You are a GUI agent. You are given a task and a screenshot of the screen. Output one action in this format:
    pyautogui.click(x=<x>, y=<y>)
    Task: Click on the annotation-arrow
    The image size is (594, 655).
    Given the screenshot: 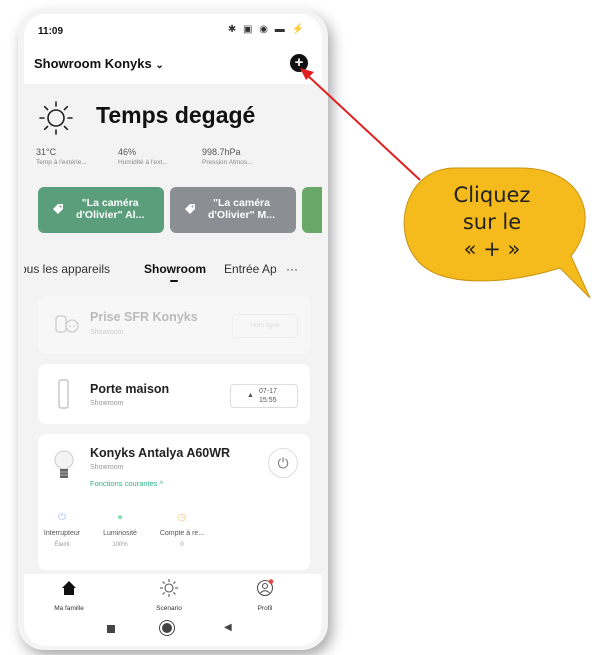 What is the action you would take?
    pyautogui.click(x=360, y=124)
    